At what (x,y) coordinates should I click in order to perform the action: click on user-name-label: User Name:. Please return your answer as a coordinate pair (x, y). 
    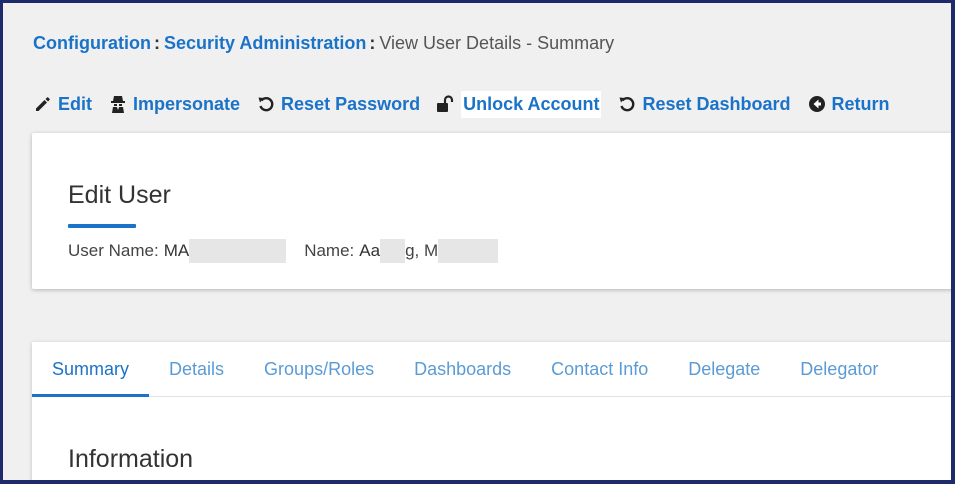
    Looking at the image, I should click on (113, 250).